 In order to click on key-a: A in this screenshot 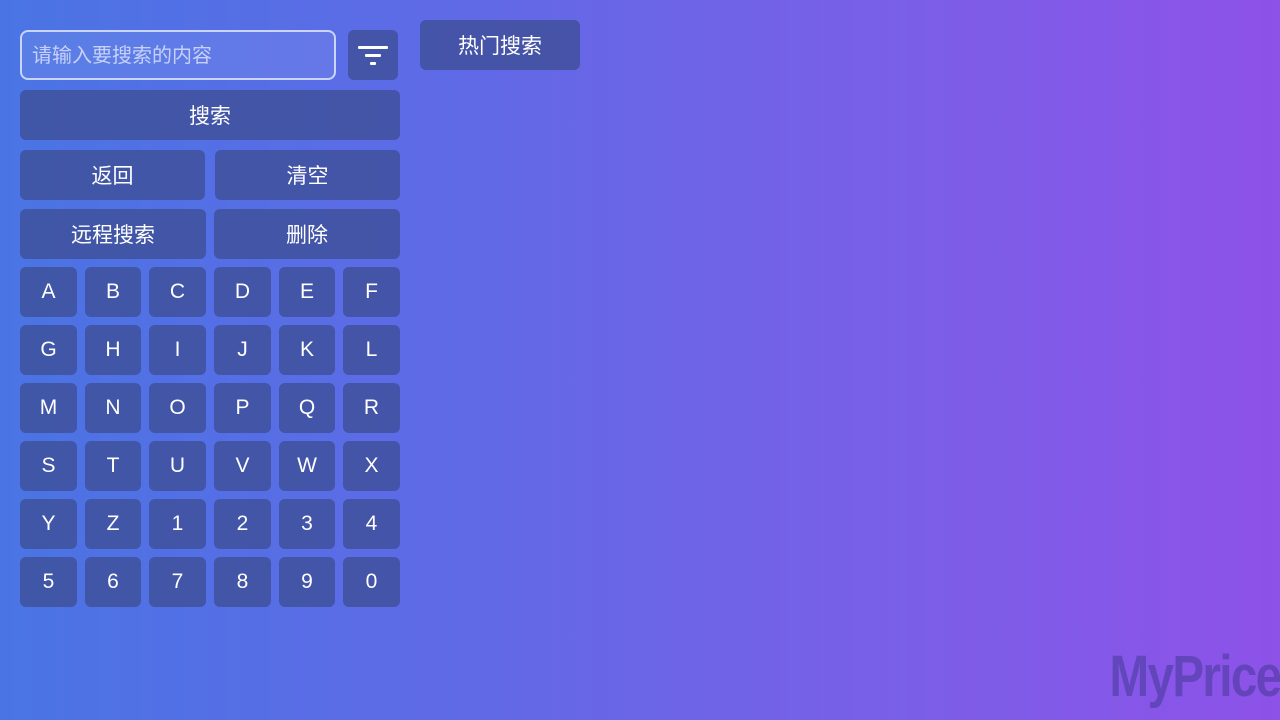, I will do `click(48, 292)`.